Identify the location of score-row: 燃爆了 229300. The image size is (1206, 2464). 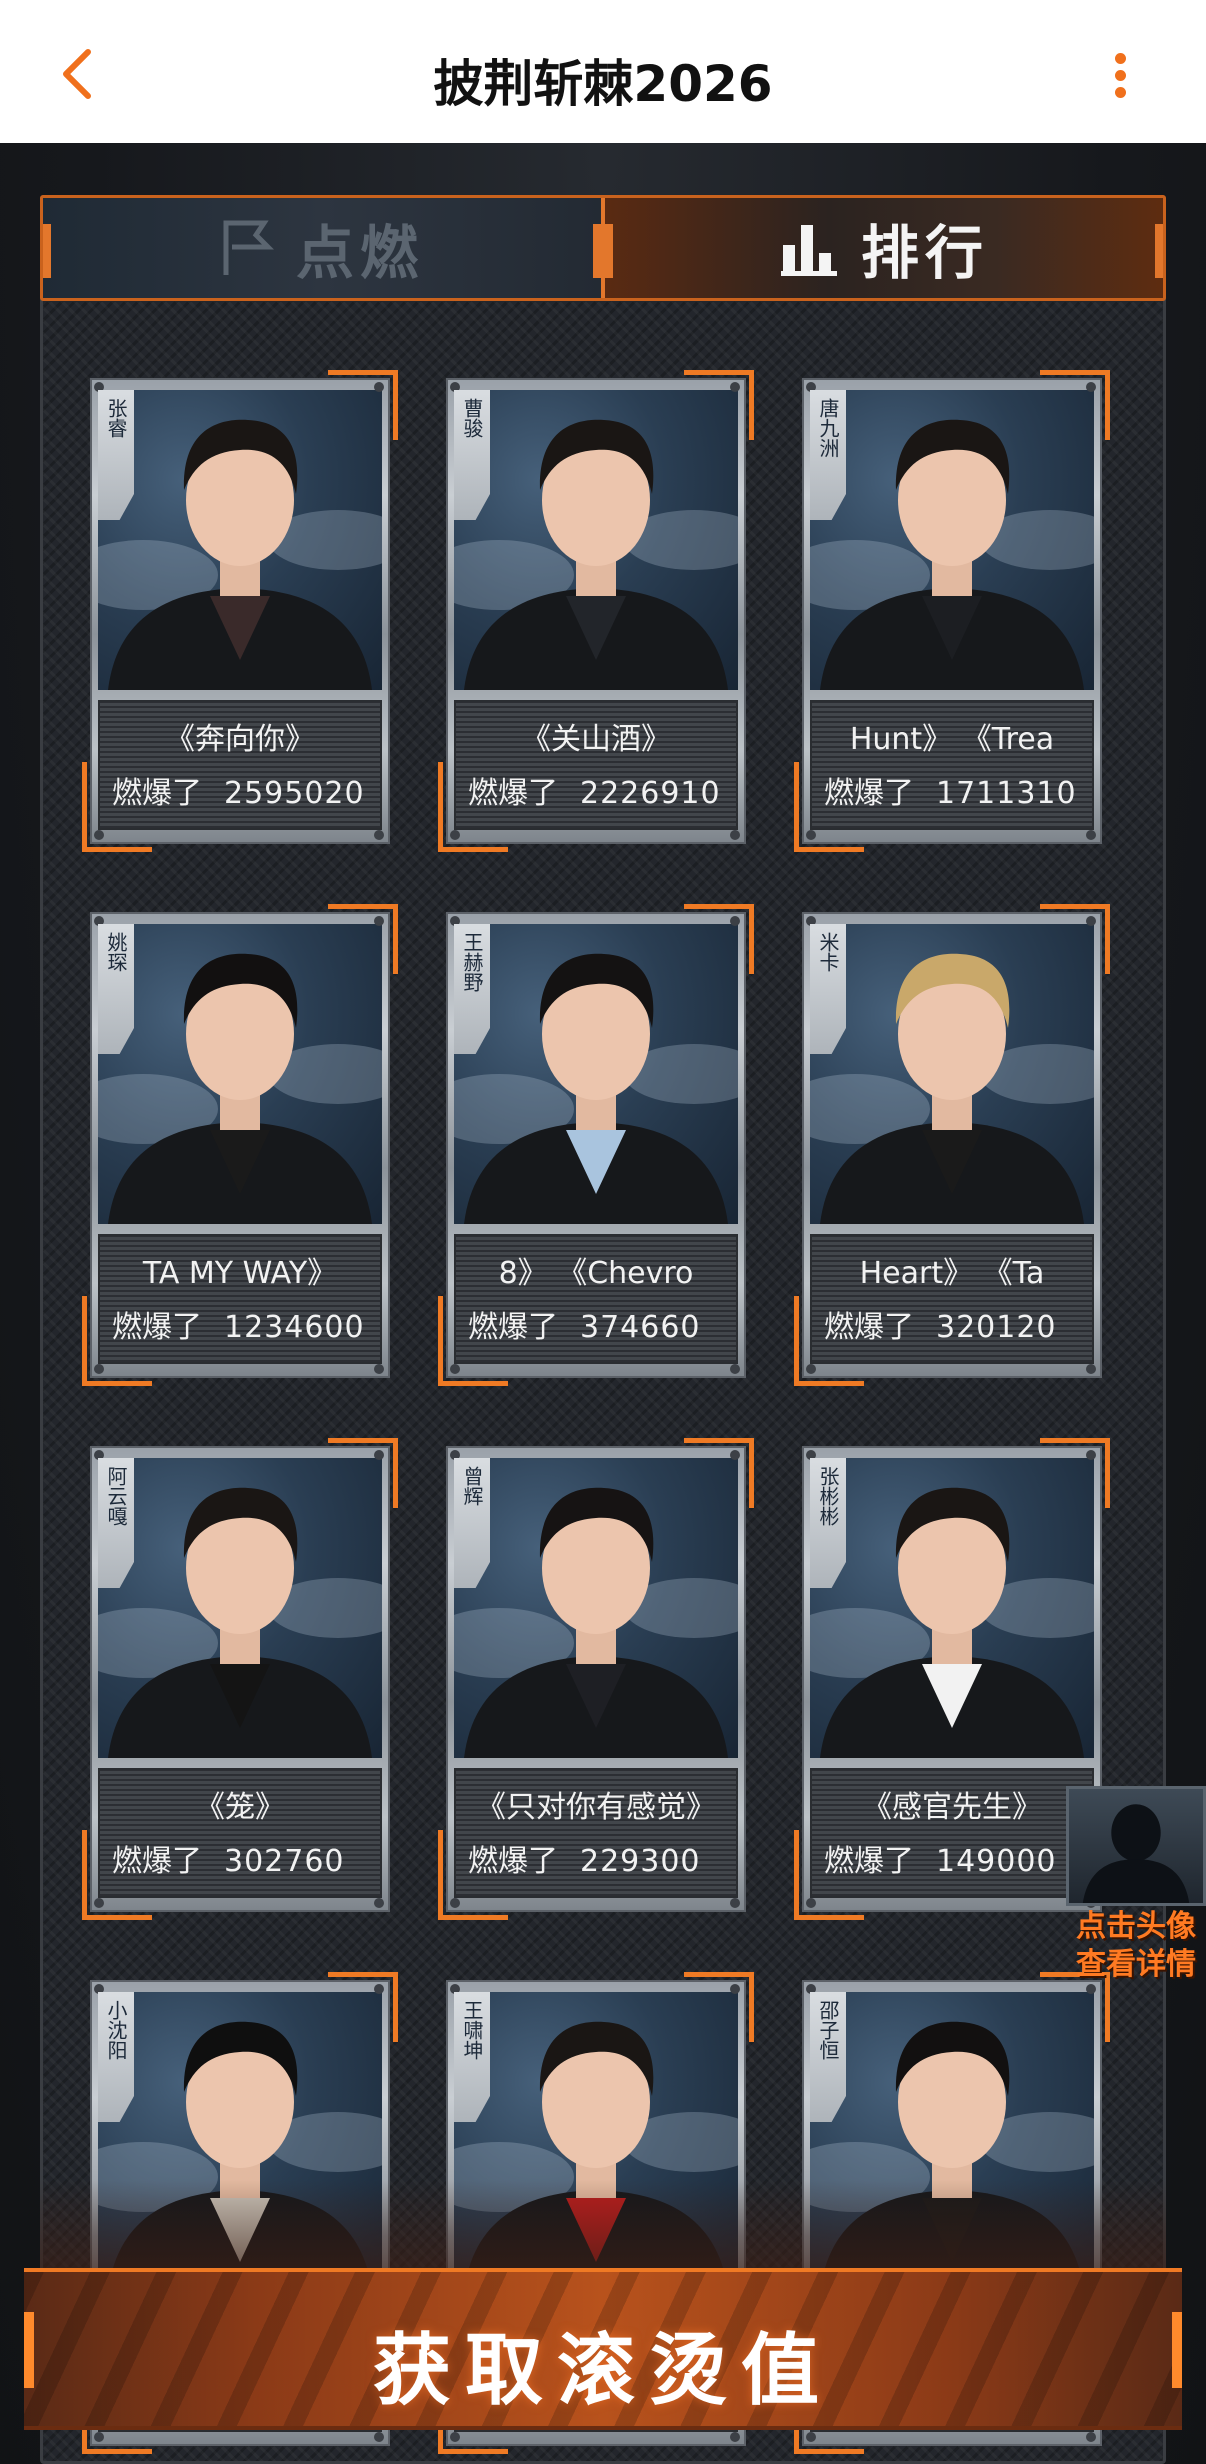
(603, 1858).